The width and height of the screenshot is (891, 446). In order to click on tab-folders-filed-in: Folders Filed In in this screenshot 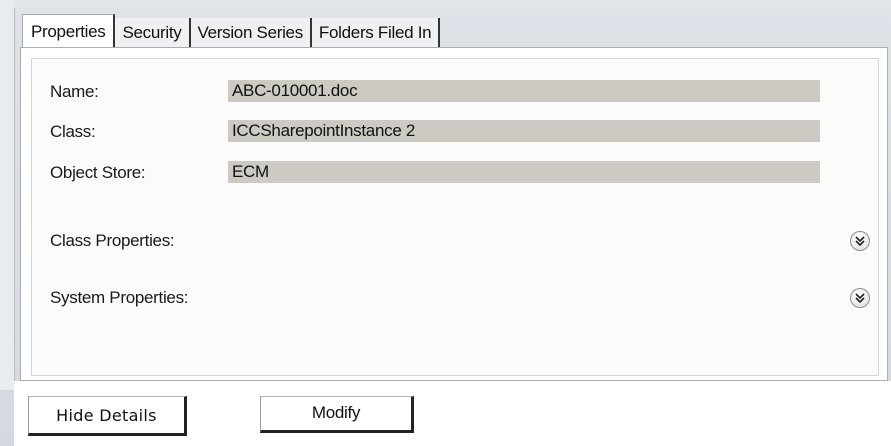, I will do `click(376, 33)`.